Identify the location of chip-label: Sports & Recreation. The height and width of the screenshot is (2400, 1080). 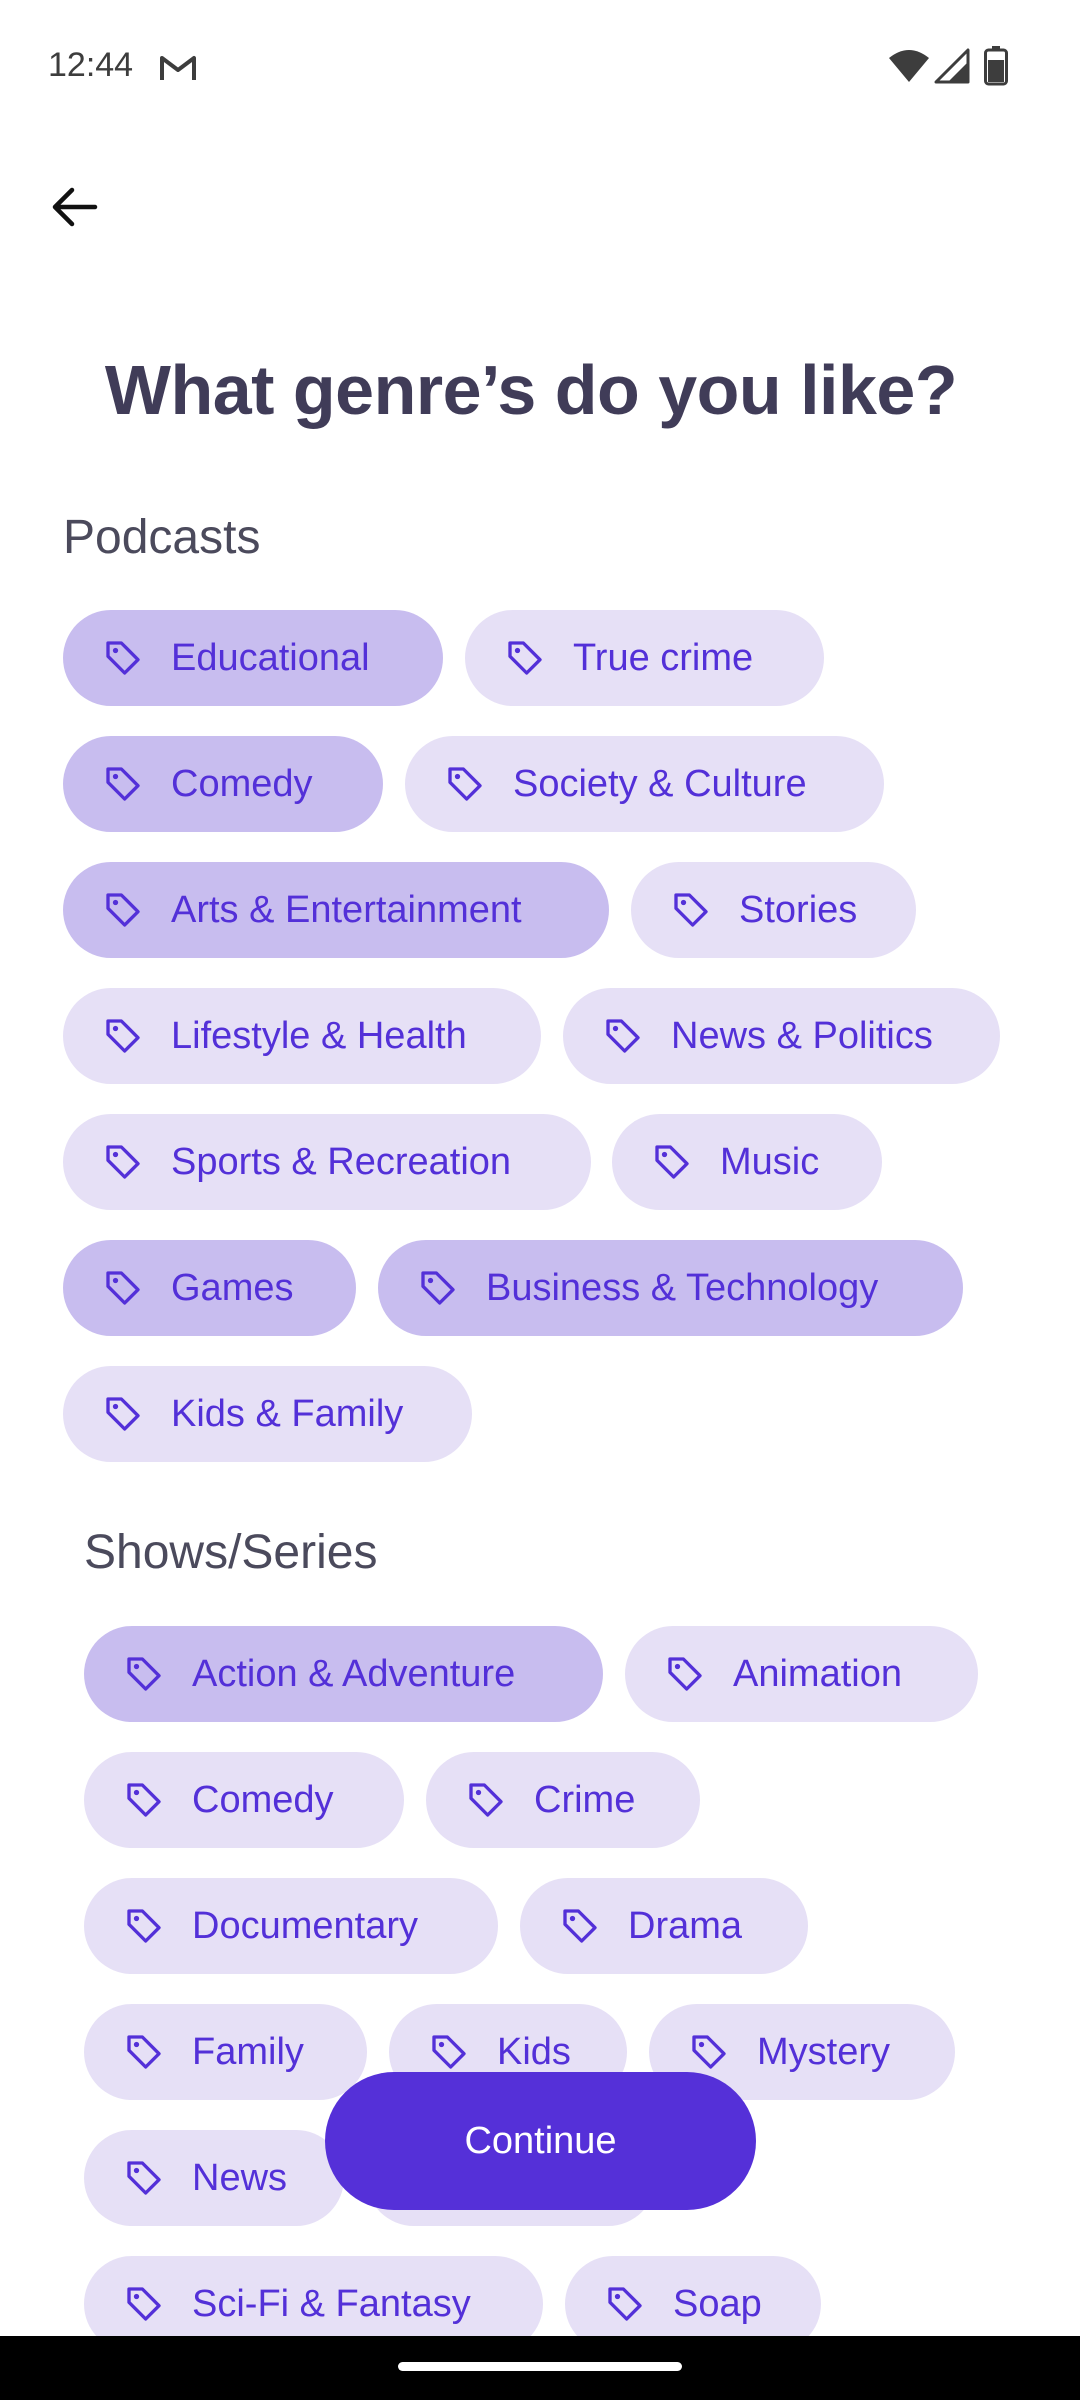
(341, 1161).